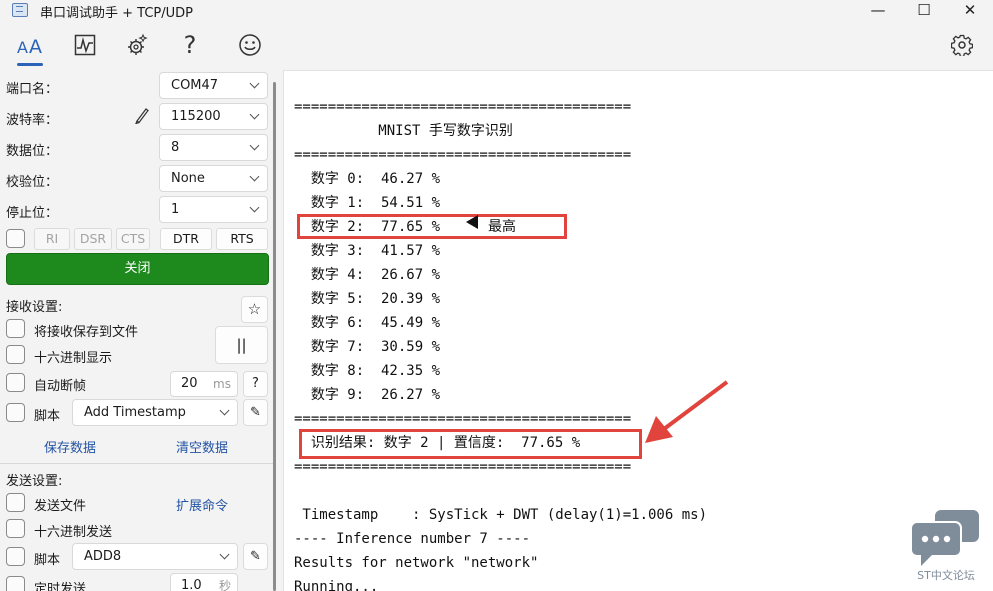  What do you see at coordinates (15, 238) in the screenshot?
I see `signals-checkbox` at bounding box center [15, 238].